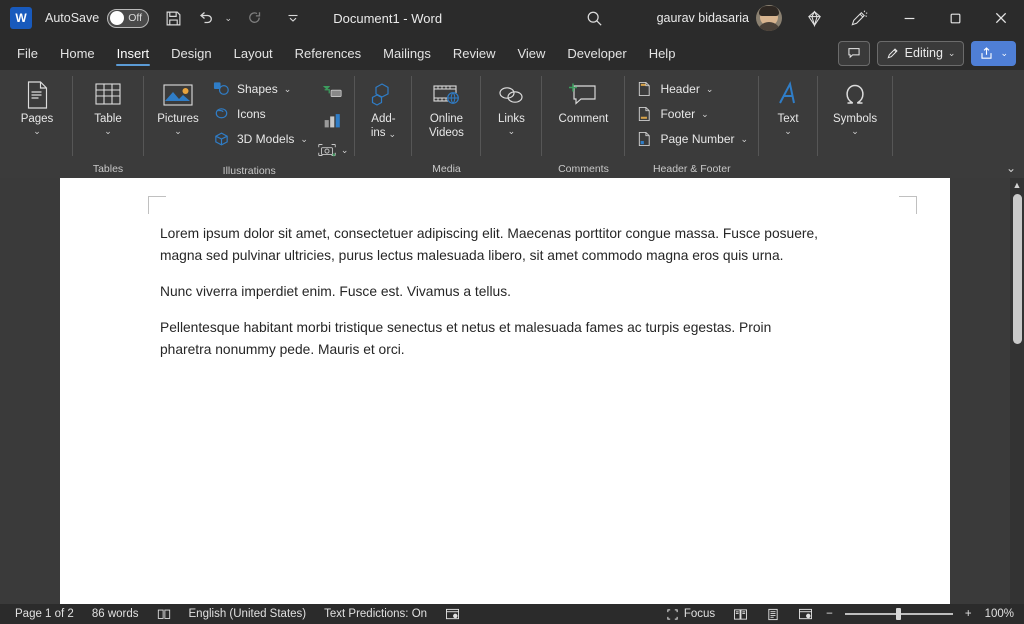  I want to click on header-button: Header ⌄, so click(691, 89).